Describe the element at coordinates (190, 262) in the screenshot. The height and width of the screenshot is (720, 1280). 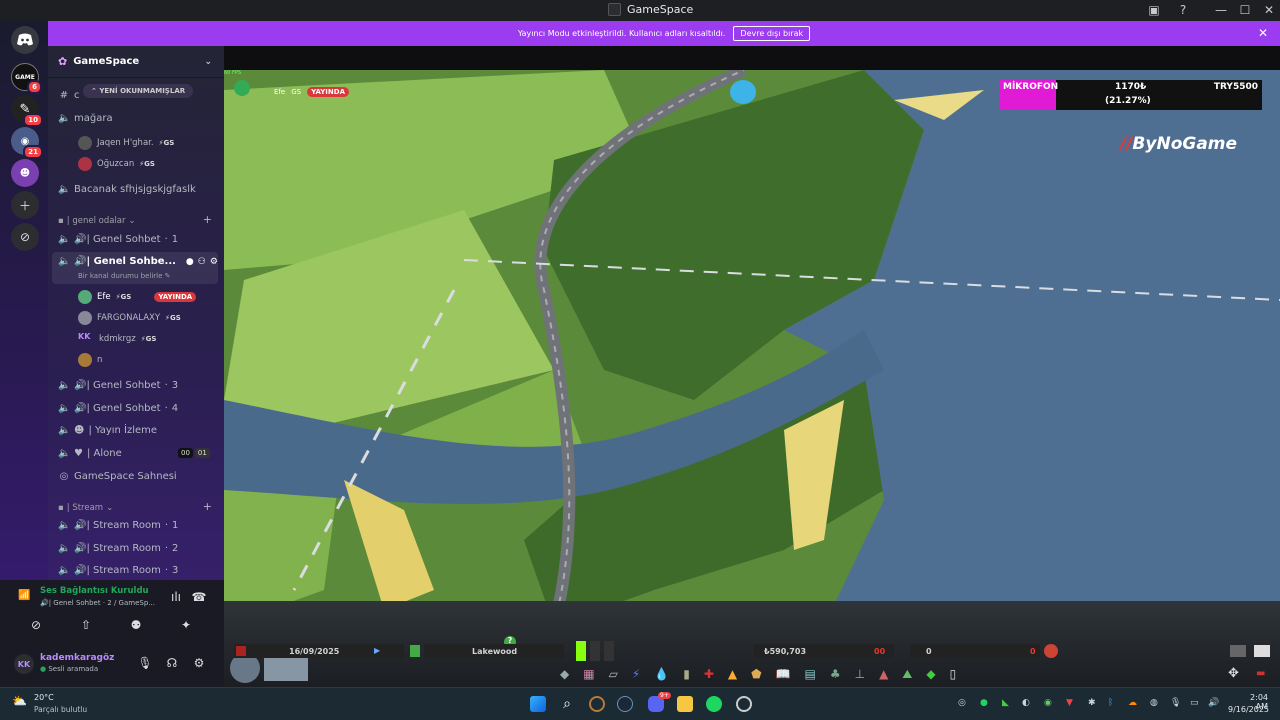
I see `chat-icon: ●` at that location.